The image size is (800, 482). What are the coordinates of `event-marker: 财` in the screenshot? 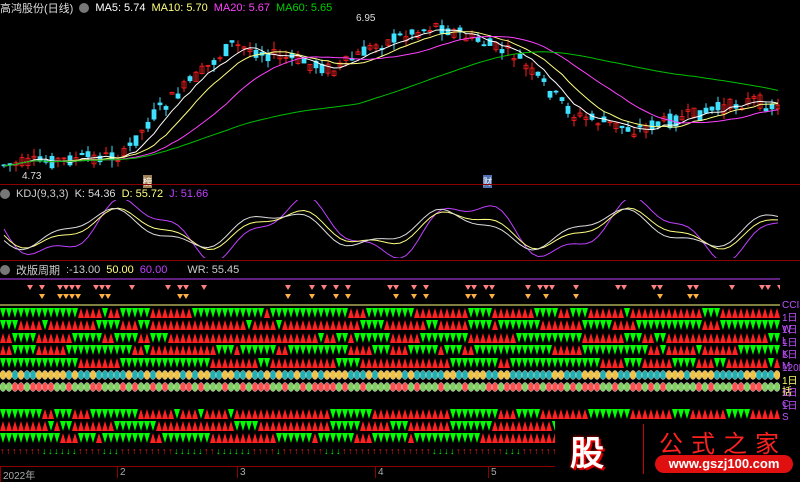 It's located at (488, 181).